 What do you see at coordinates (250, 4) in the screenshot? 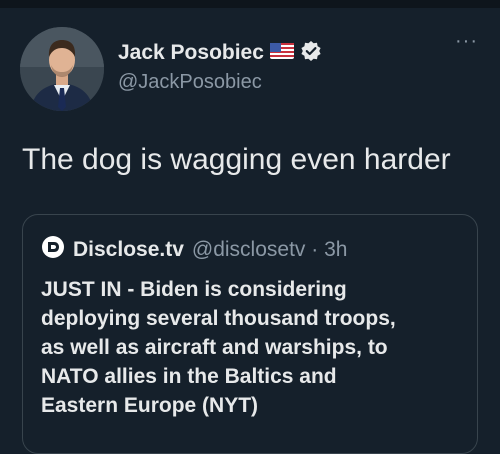
I see `top-divider` at bounding box center [250, 4].